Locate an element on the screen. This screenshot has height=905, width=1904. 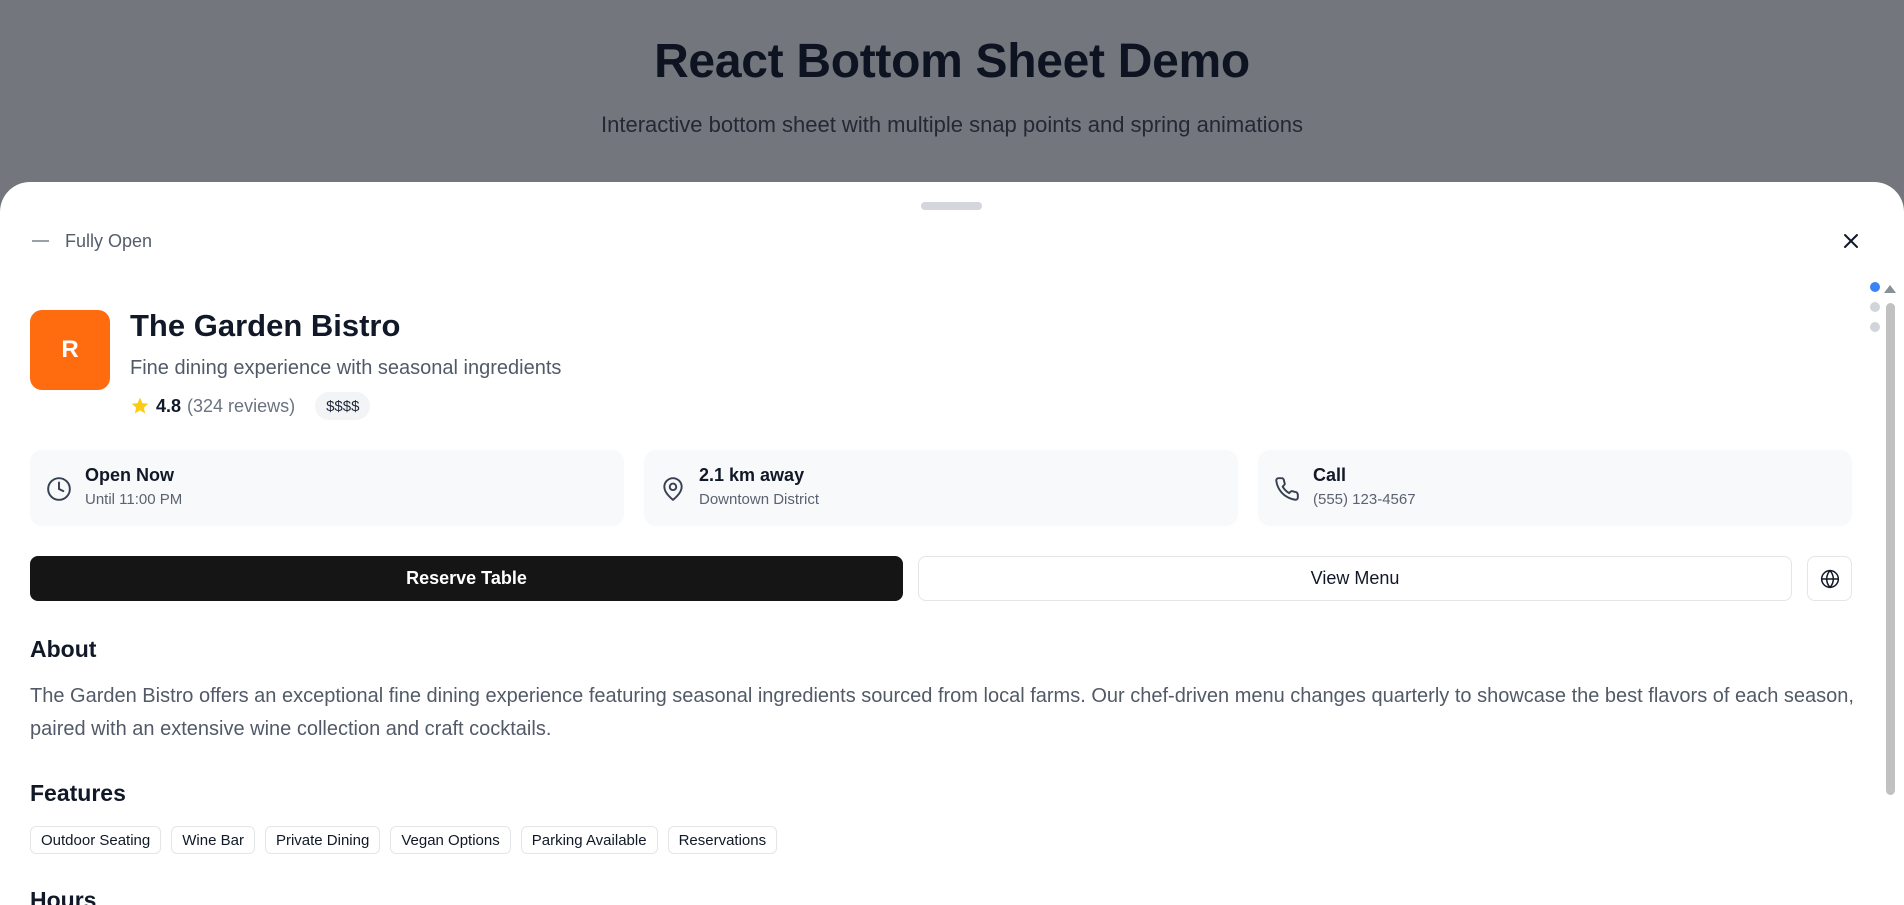
close-button is located at coordinates (1851, 241).